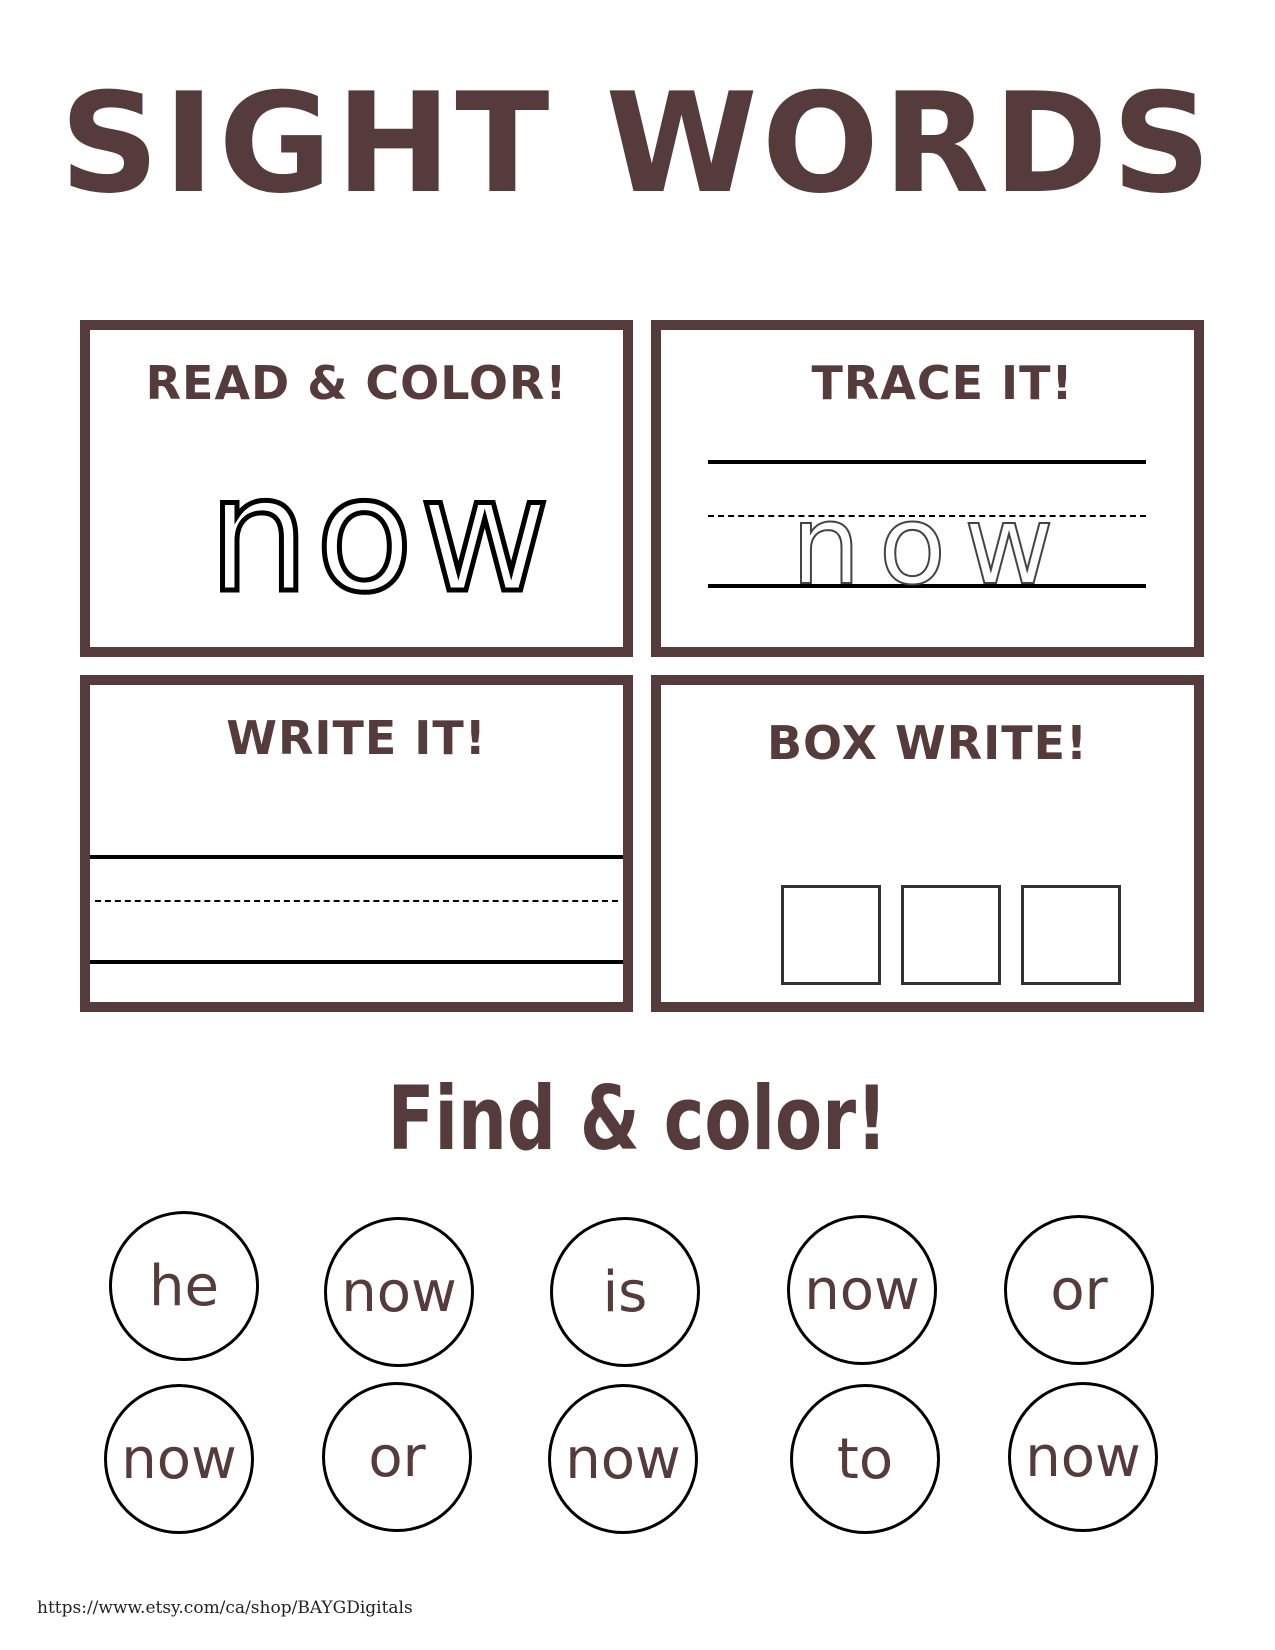 This screenshot has height=1650, width=1275. What do you see at coordinates (927, 743) in the screenshot?
I see `box-write-title: BOX WRITE!` at bounding box center [927, 743].